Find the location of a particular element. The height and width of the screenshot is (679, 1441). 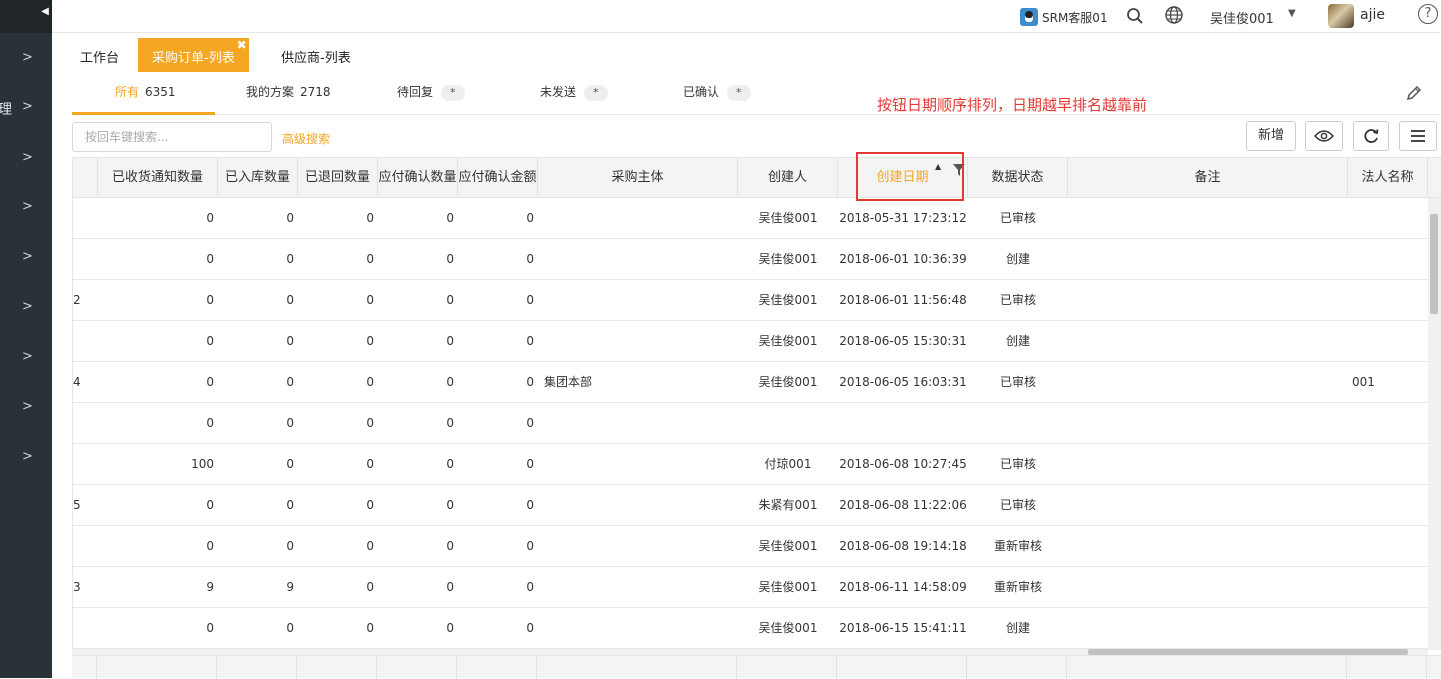

filter-tab-confirmed: 已确认 * is located at coordinates (717, 96).